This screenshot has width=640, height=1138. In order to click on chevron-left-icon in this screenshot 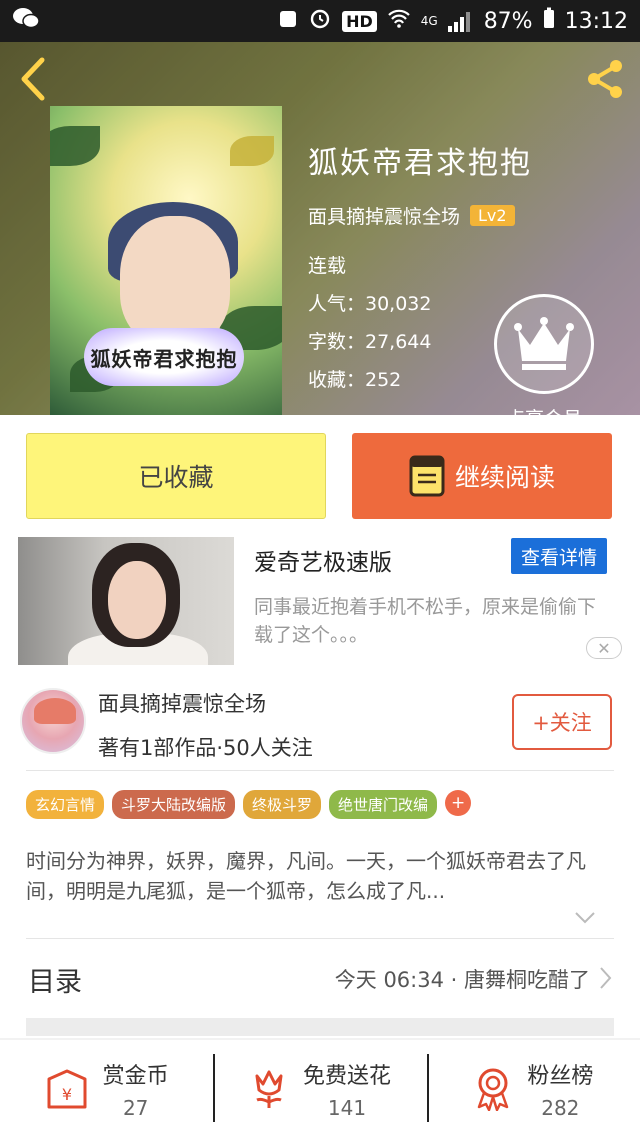, I will do `click(33, 79)`.